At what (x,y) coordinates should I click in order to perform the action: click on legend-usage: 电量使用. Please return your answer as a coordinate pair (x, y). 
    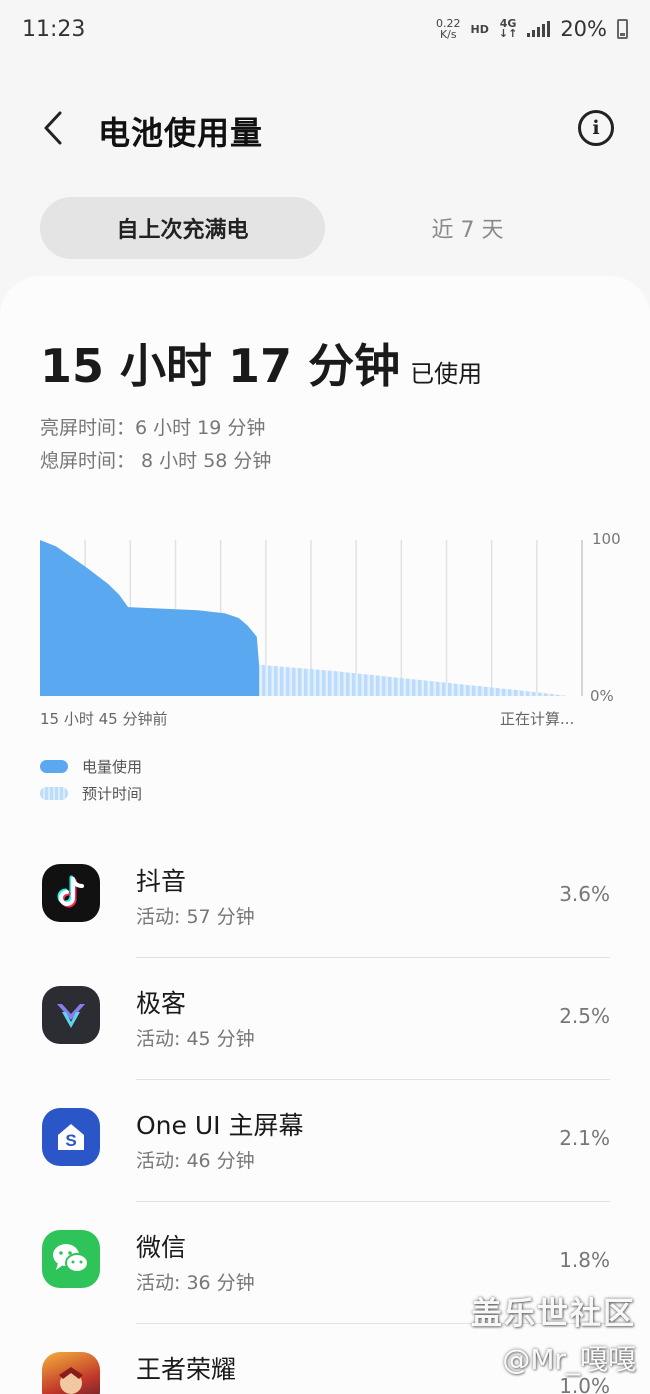
    Looking at the image, I should click on (91, 766).